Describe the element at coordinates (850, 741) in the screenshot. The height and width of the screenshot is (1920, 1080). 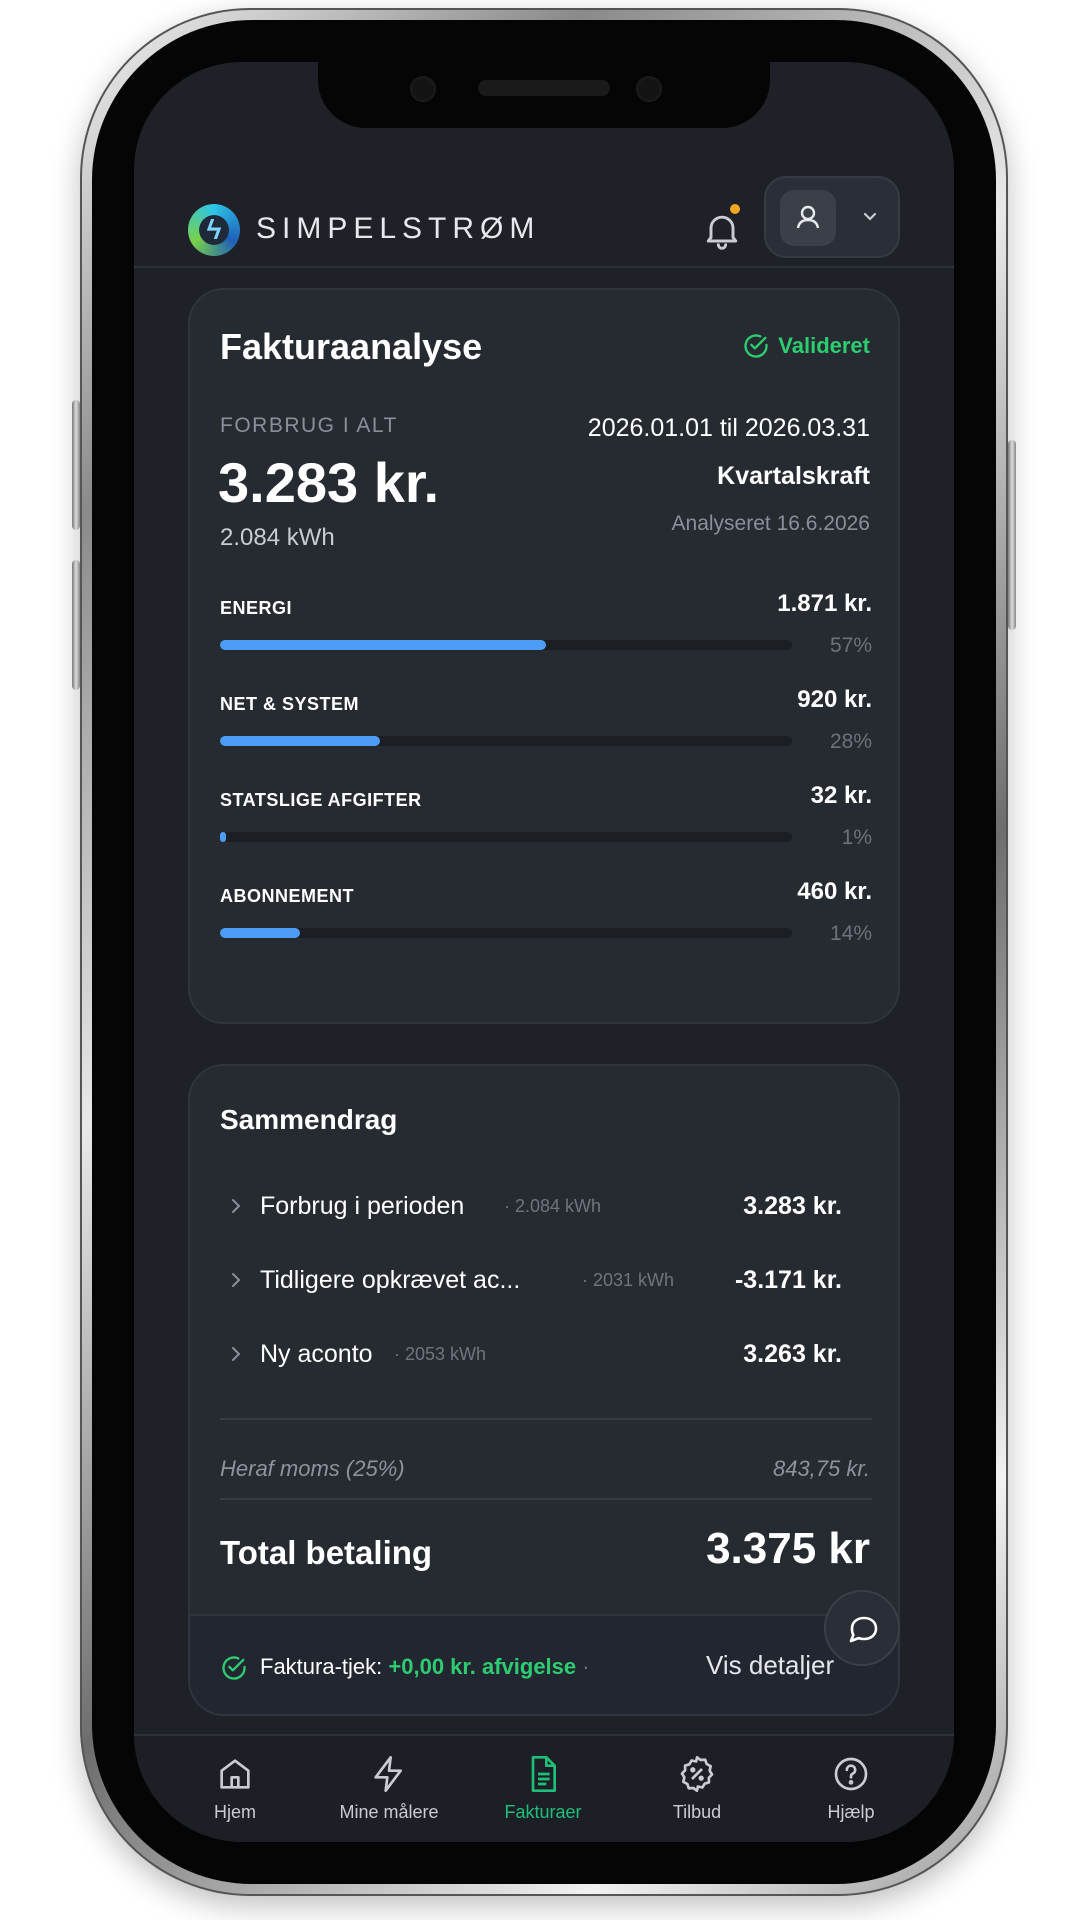
I see `category-percent: 28%` at that location.